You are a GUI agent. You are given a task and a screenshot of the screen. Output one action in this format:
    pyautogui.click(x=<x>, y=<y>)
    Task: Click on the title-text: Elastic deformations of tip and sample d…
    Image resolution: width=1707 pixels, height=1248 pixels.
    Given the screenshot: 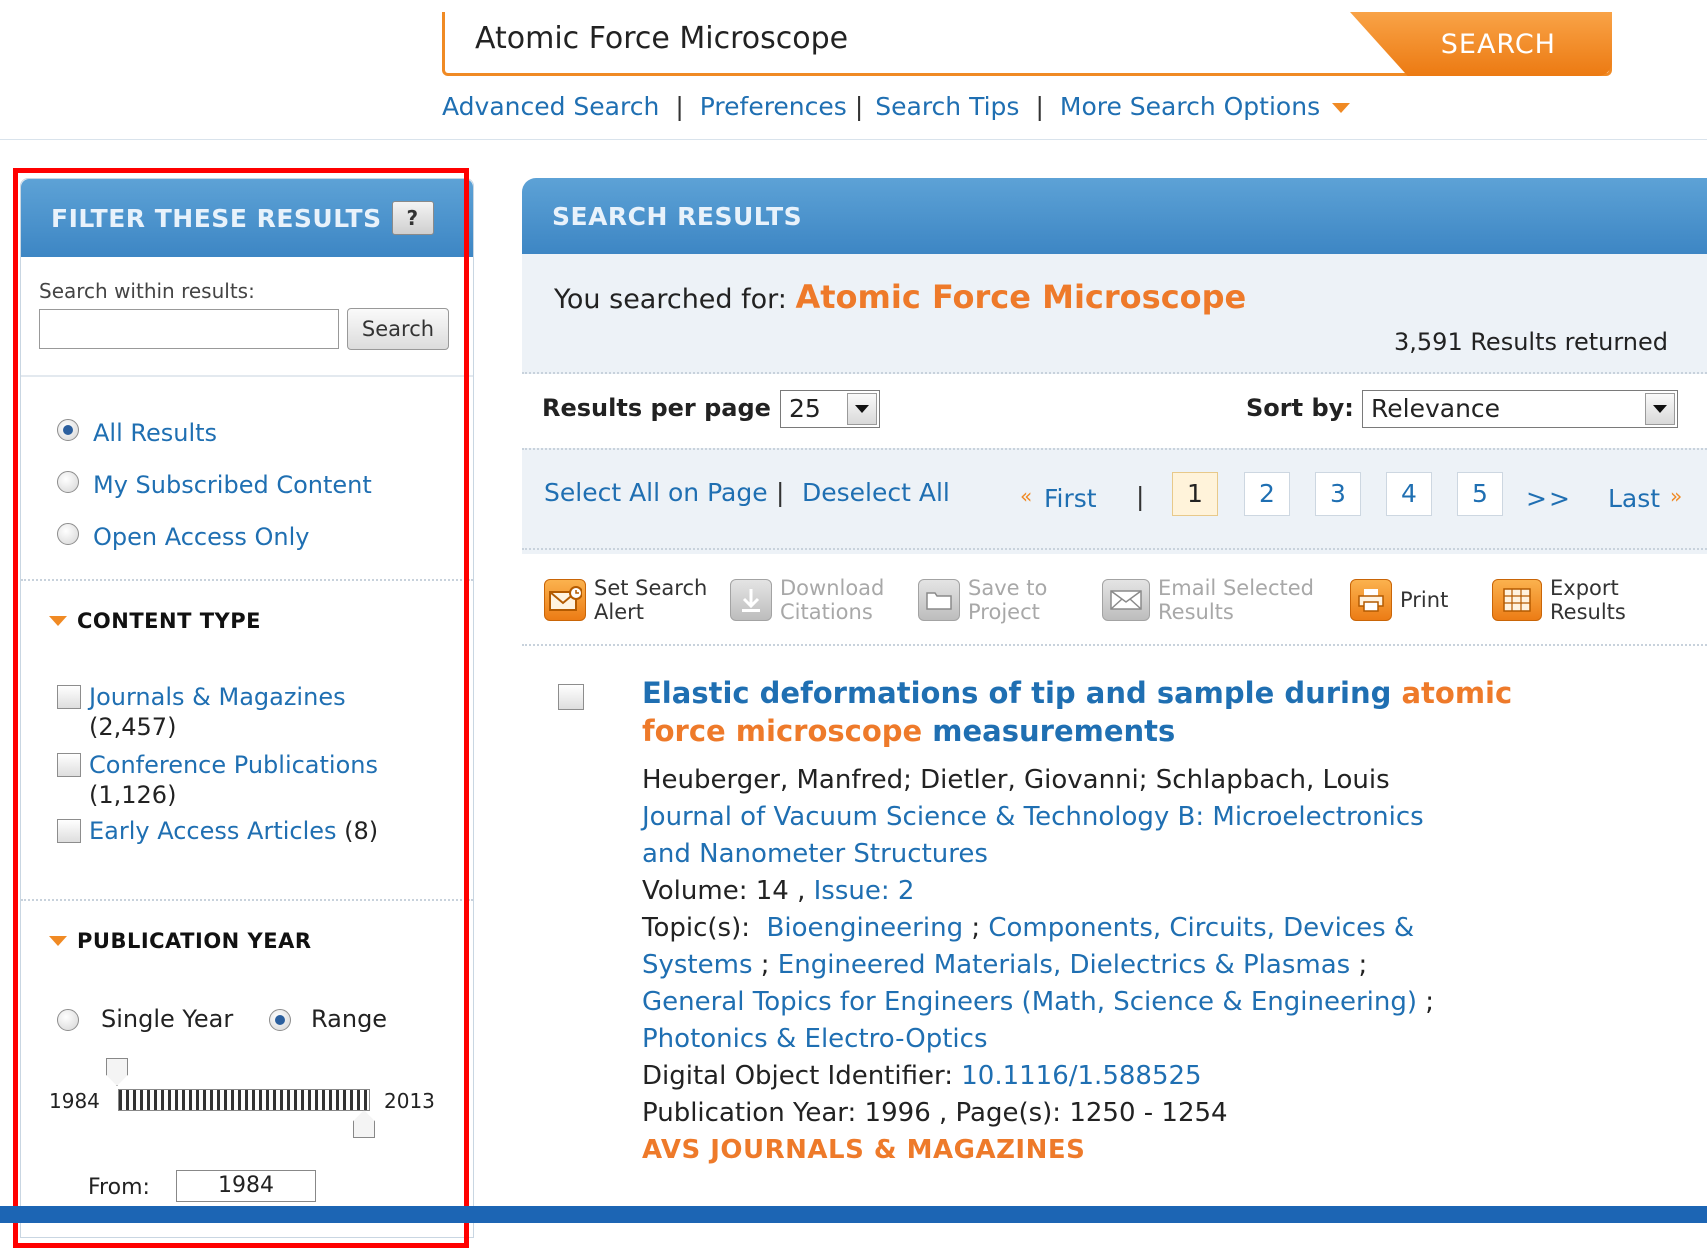 What is the action you would take?
    pyautogui.click(x=1022, y=693)
    